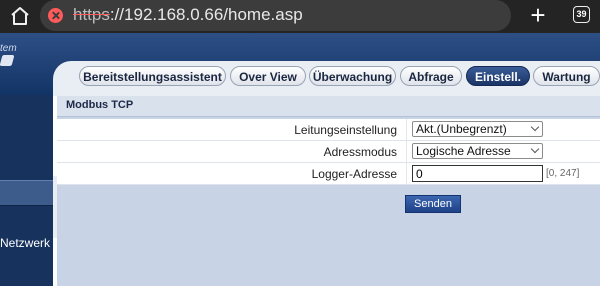  What do you see at coordinates (538, 15) in the screenshot?
I see `new-tab-plus-icon: +` at bounding box center [538, 15].